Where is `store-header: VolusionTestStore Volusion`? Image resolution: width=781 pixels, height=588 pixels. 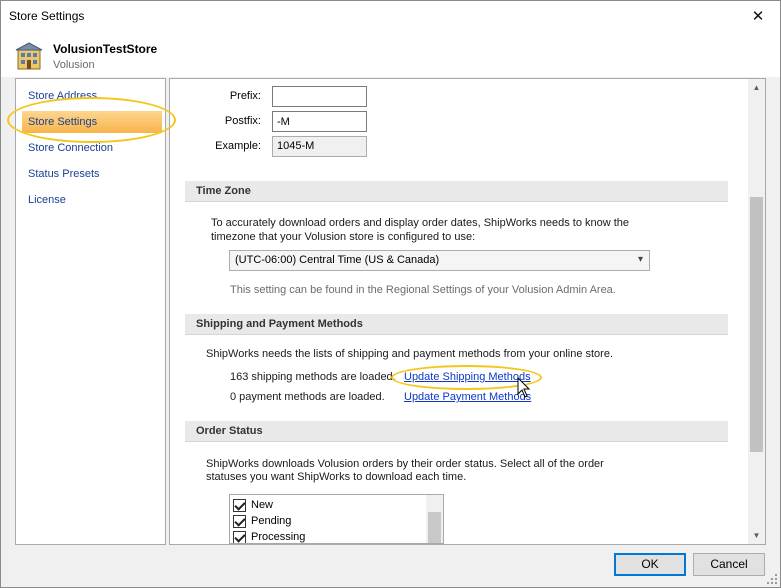 store-header: VolusionTestStore Volusion is located at coordinates (390, 54).